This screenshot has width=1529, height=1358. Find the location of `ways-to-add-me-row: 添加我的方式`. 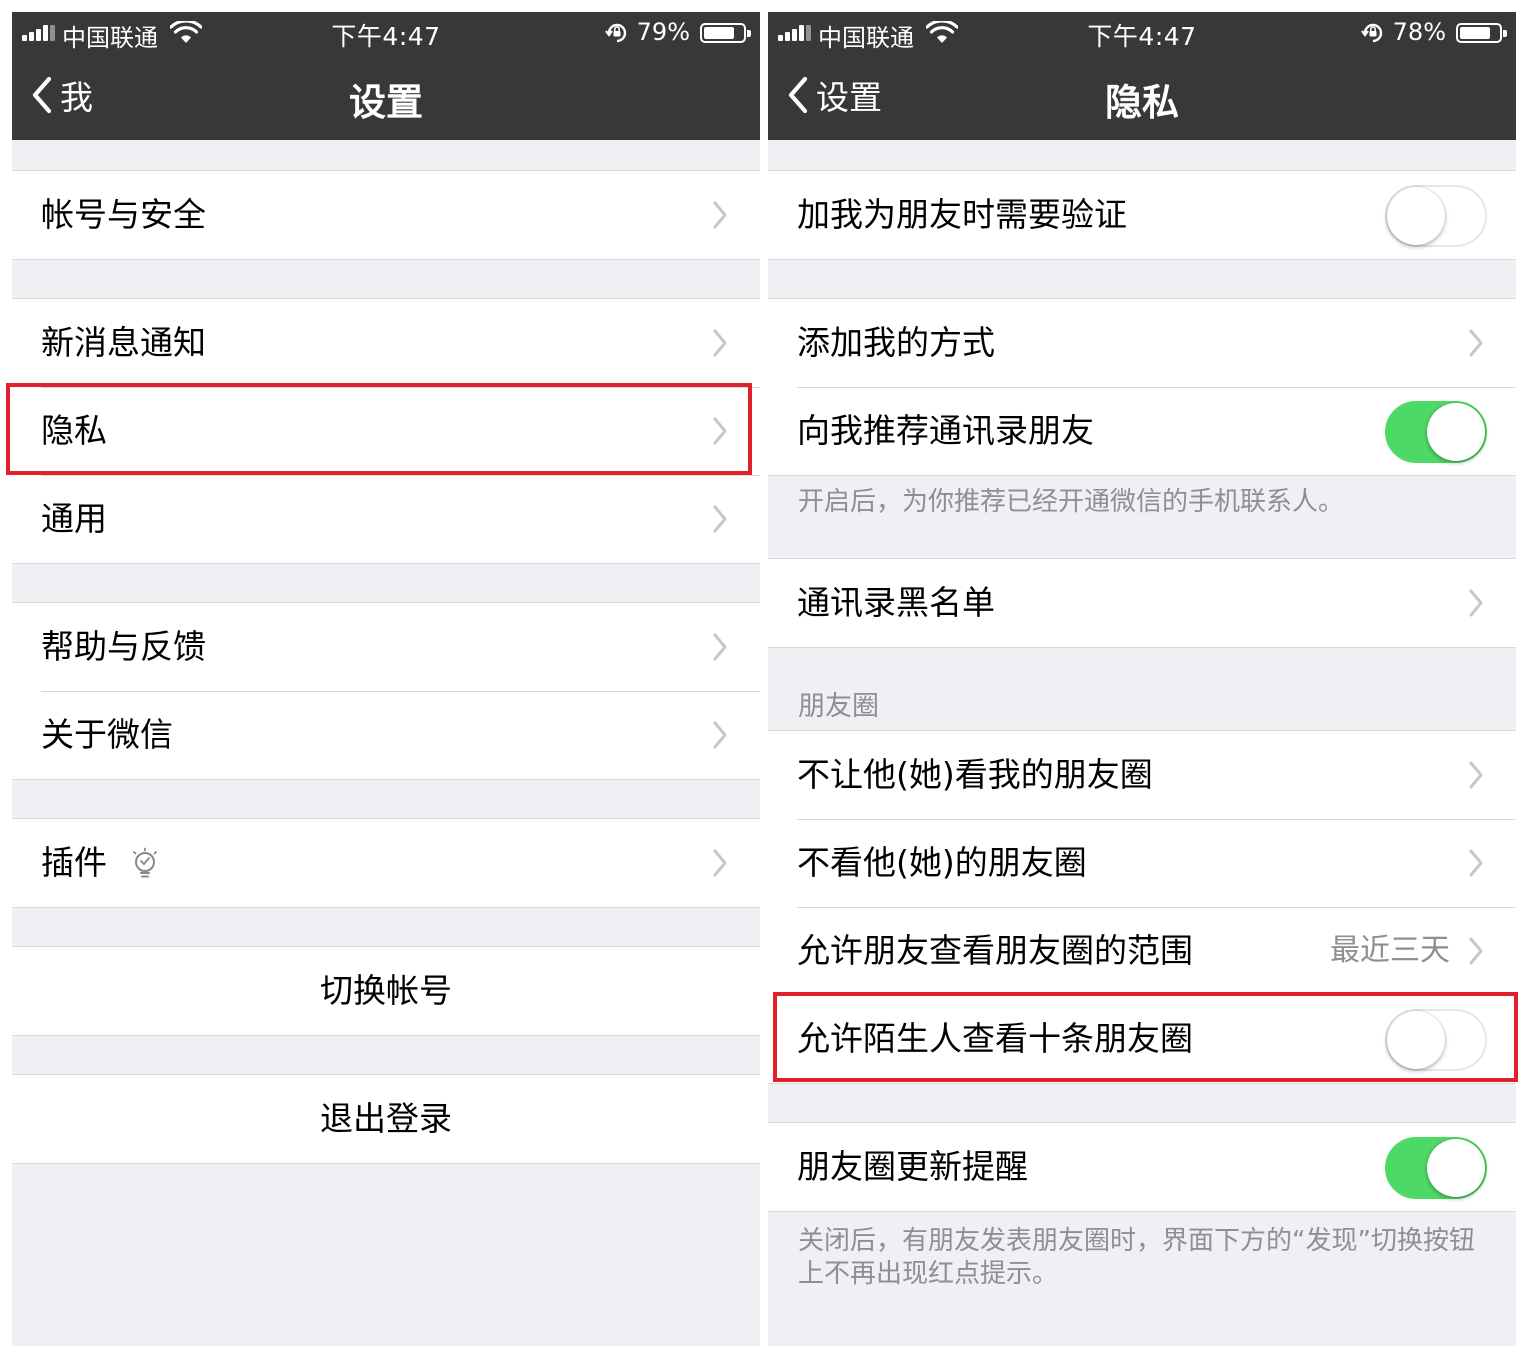

ways-to-add-me-row: 添加我的方式 is located at coordinates (1142, 343).